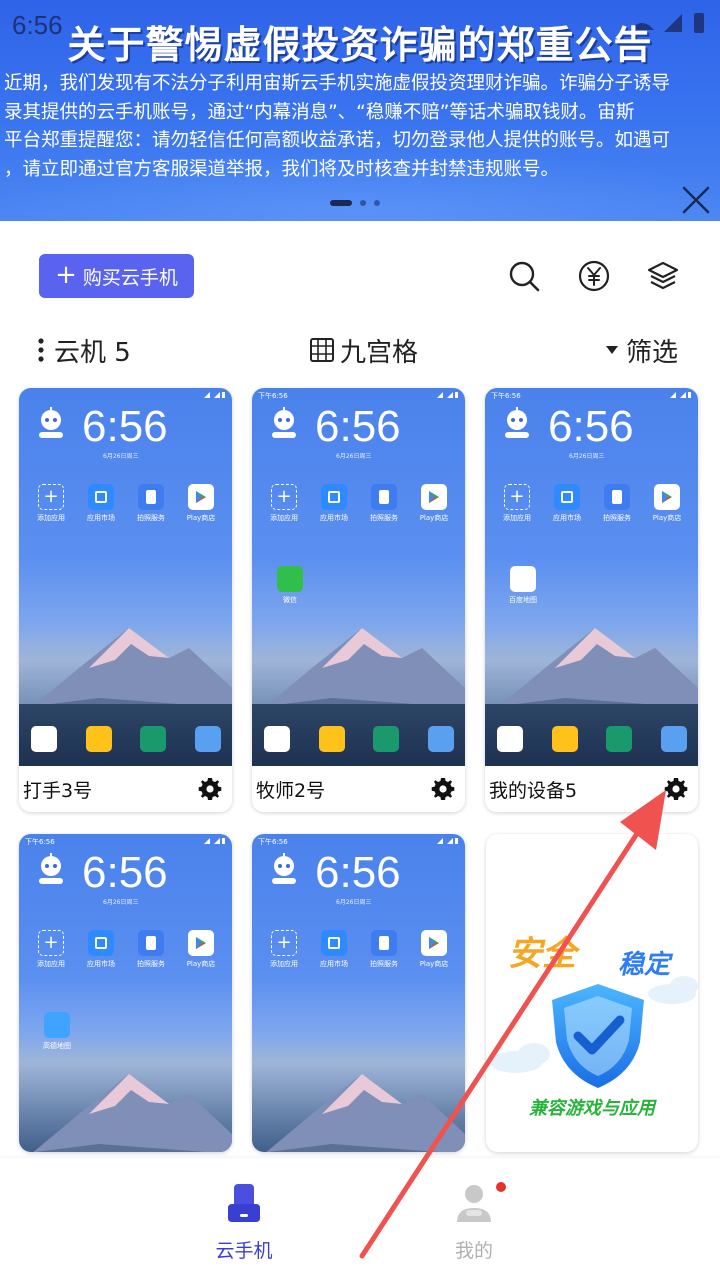 The width and height of the screenshot is (720, 1280). I want to click on layers-icon, so click(663, 276).